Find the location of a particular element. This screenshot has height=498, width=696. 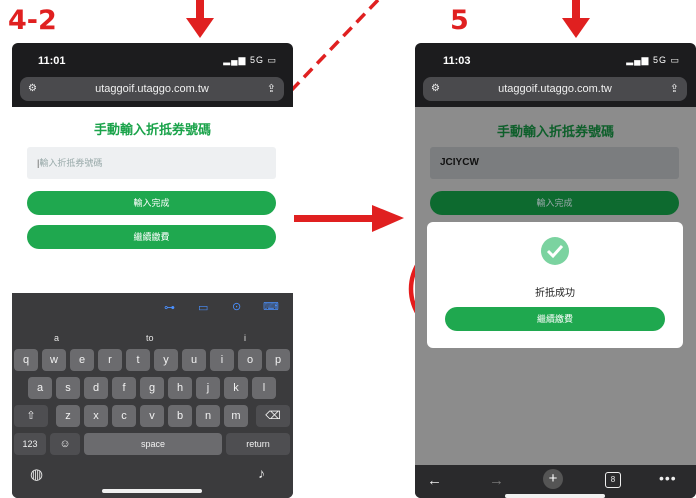

backspace-key: ⌫ is located at coordinates (273, 416).